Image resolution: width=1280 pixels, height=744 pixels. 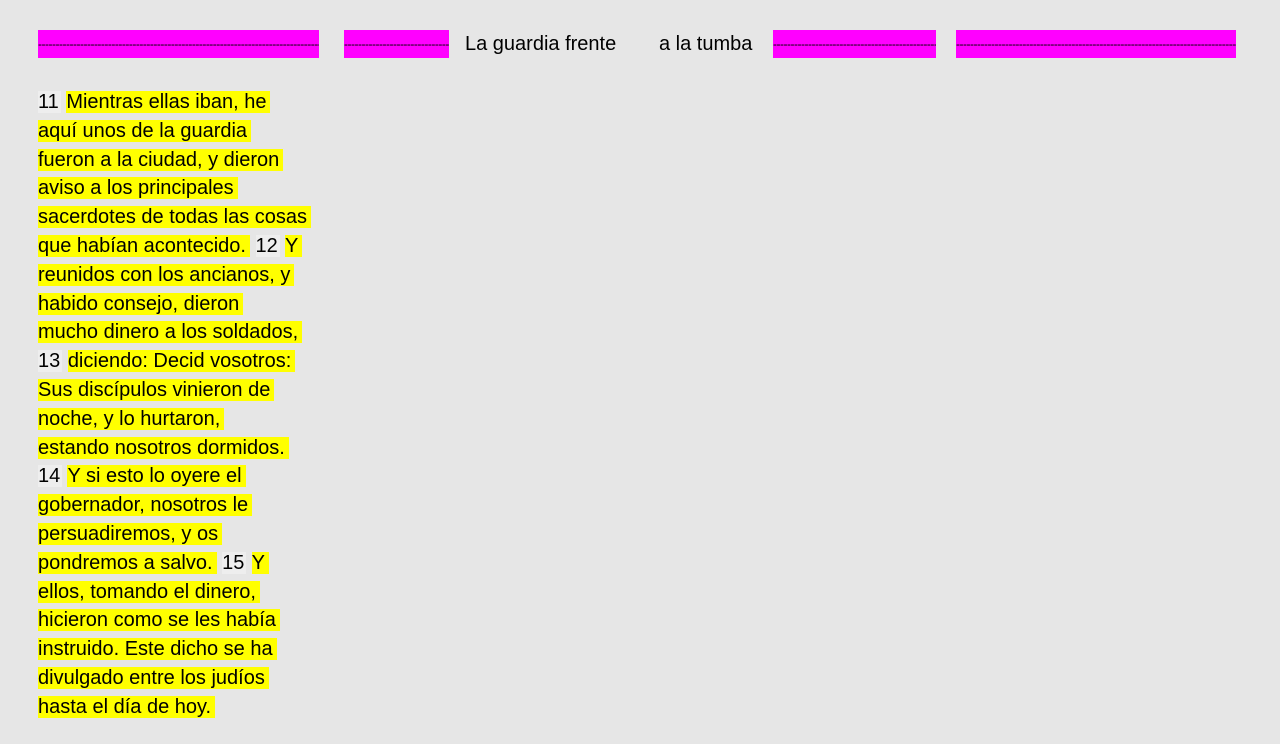 What do you see at coordinates (131, 418) in the screenshot?
I see `verse-text: noche, y lo hurtaron,` at bounding box center [131, 418].